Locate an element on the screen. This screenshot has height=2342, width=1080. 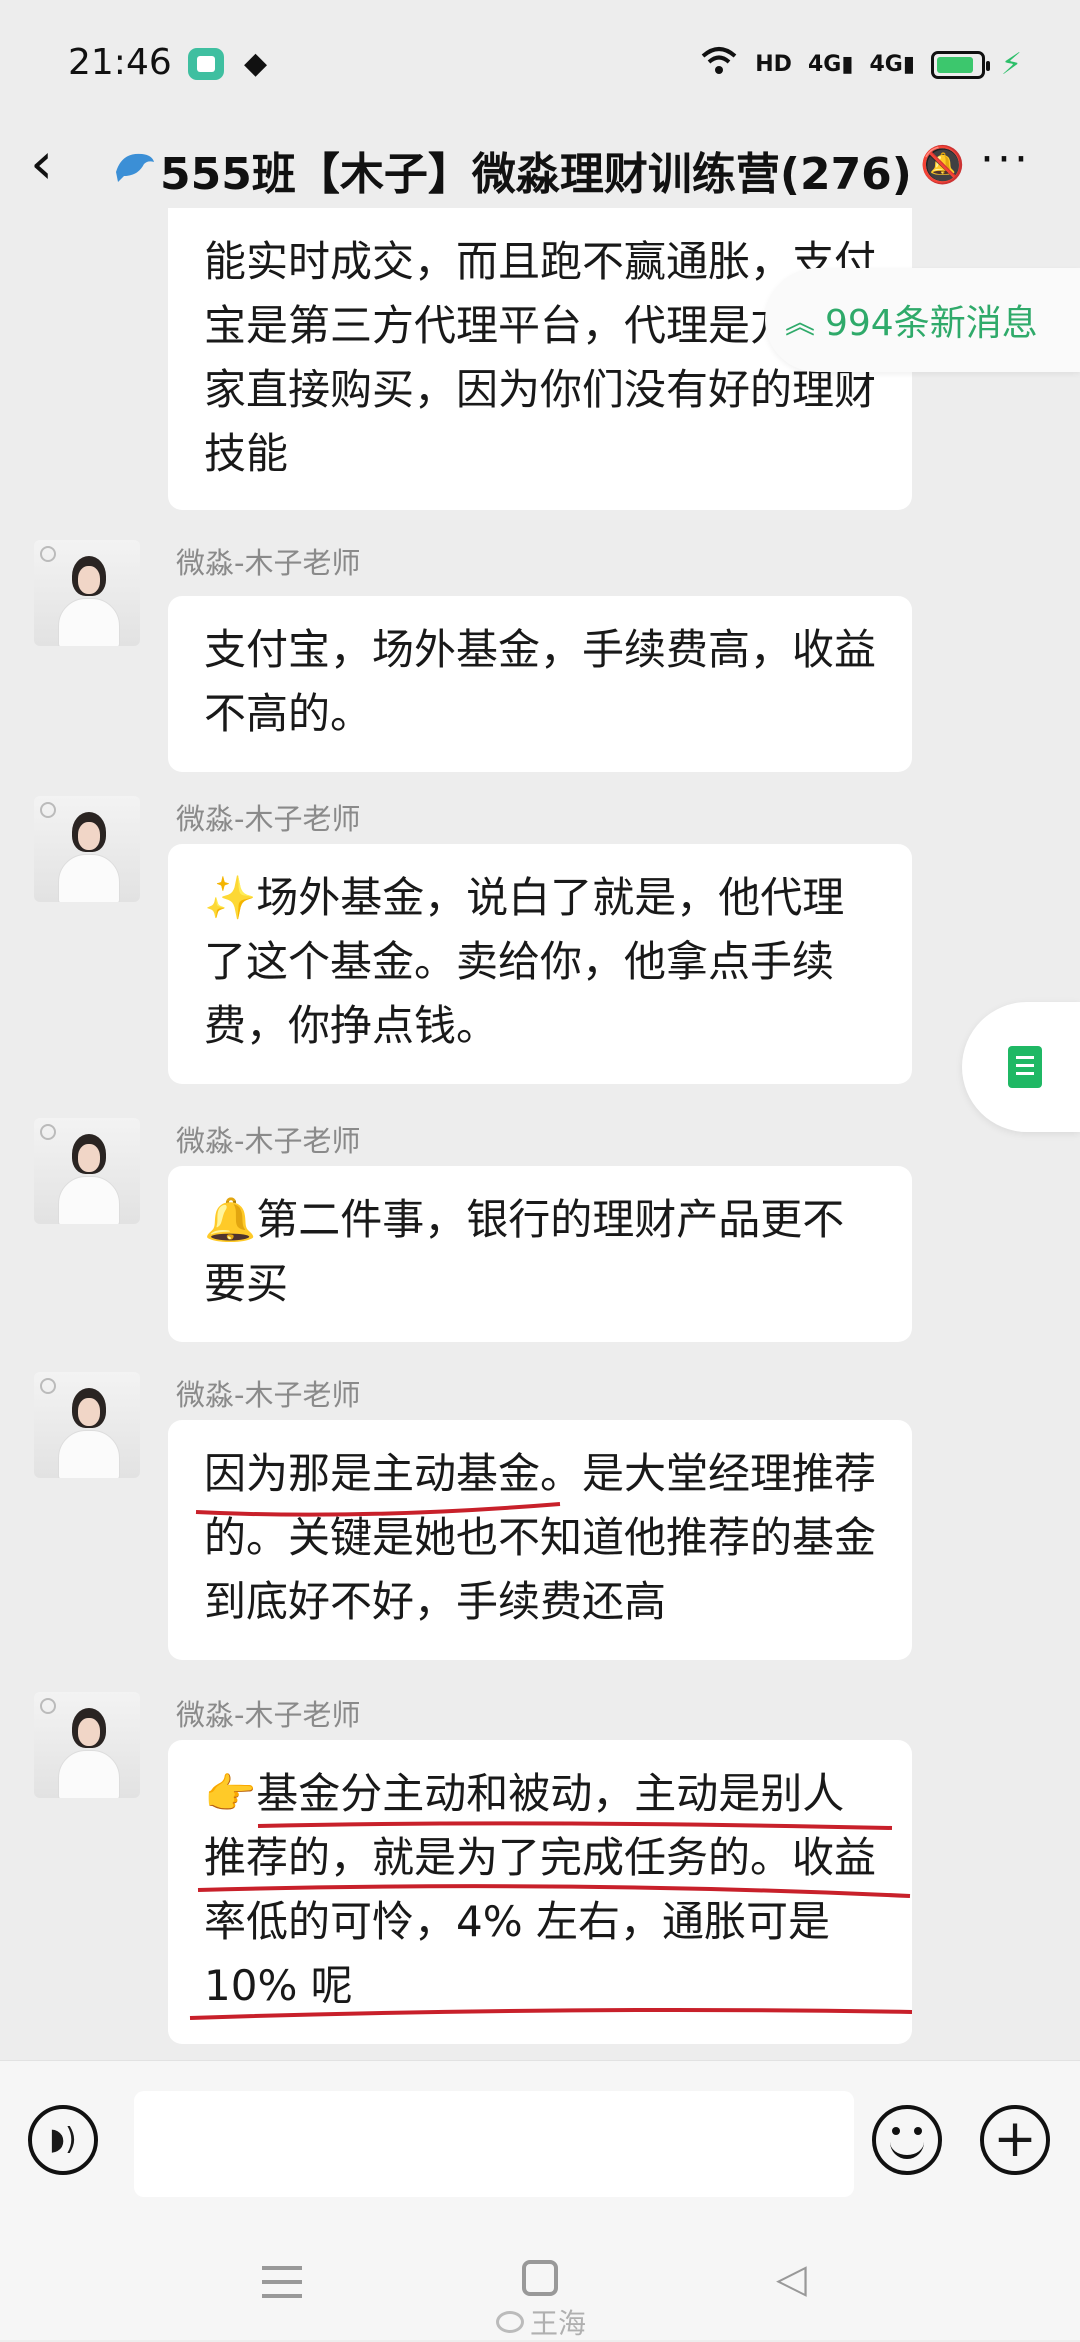
chat-header: ‹ 555班【木子】微淼理财训练营(276) 🔕 ··· is located at coordinates (540, 165).